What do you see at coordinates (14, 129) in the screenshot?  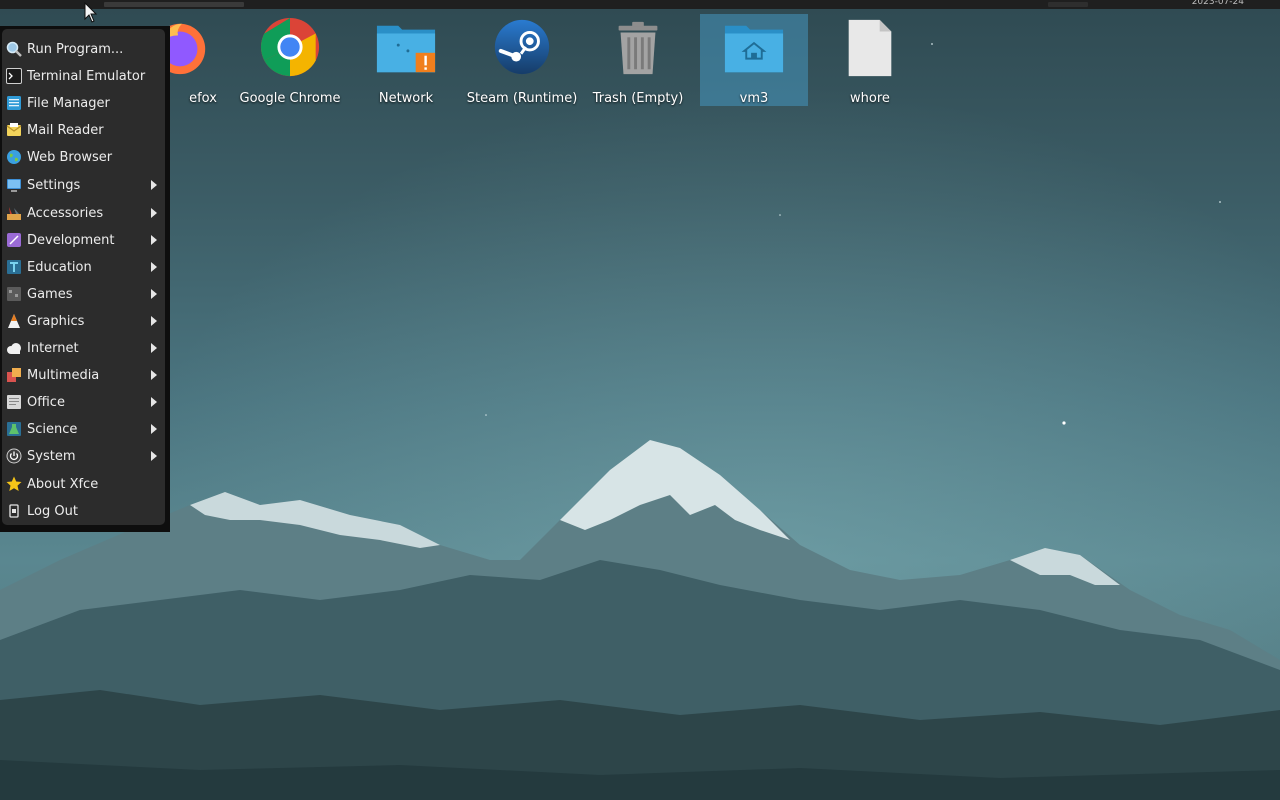 I see `mail-icon` at bounding box center [14, 129].